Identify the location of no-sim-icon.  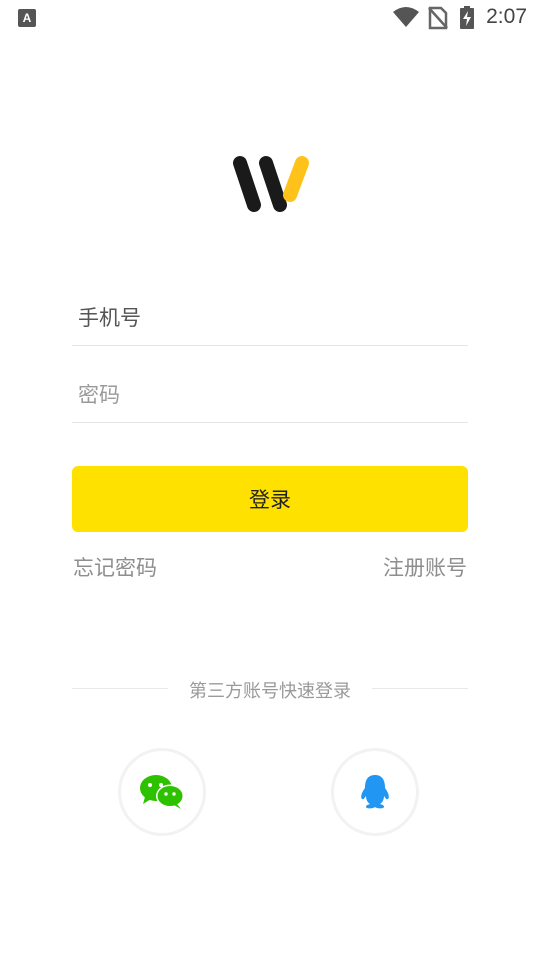
(438, 20).